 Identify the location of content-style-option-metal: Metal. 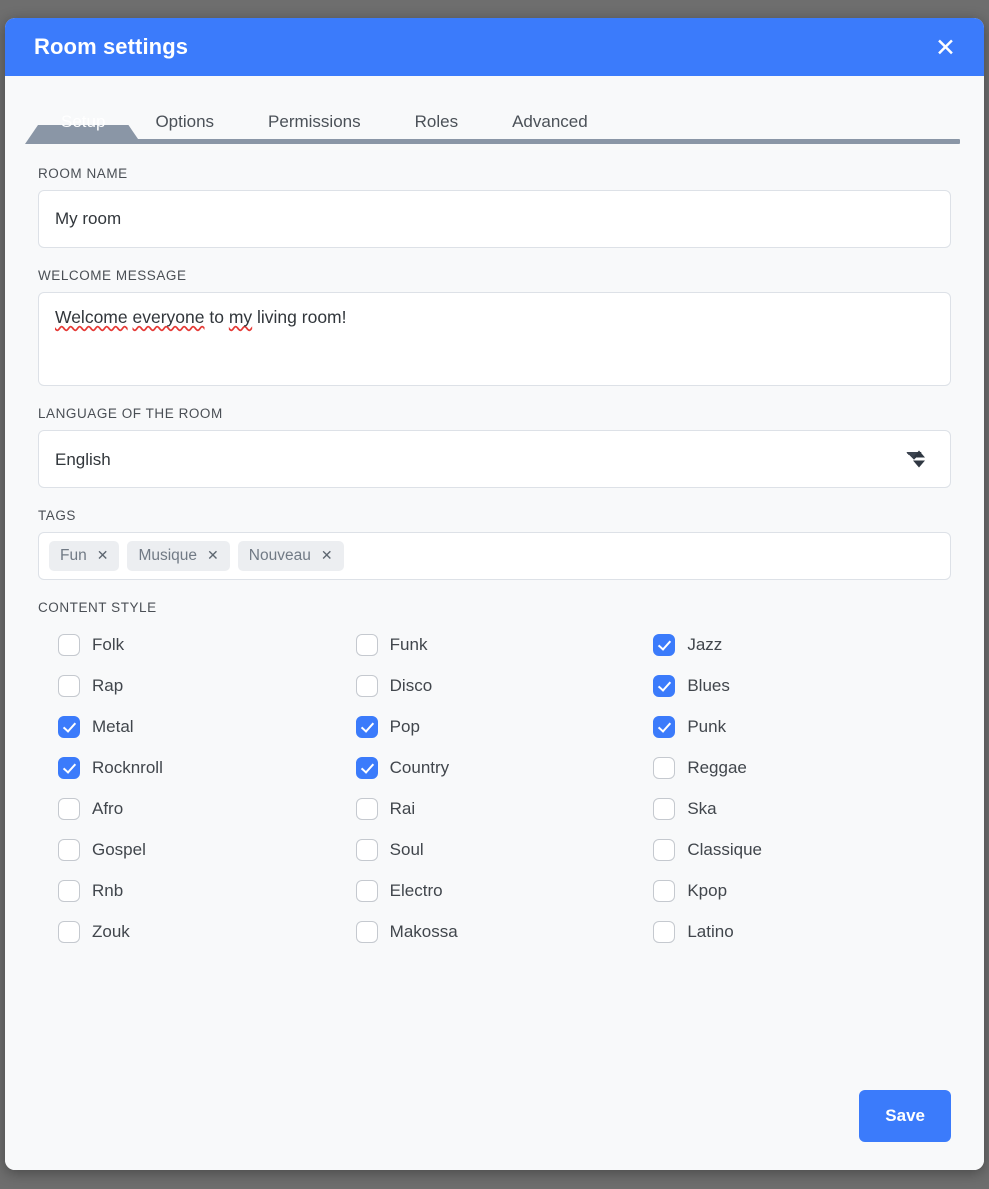
(207, 726).